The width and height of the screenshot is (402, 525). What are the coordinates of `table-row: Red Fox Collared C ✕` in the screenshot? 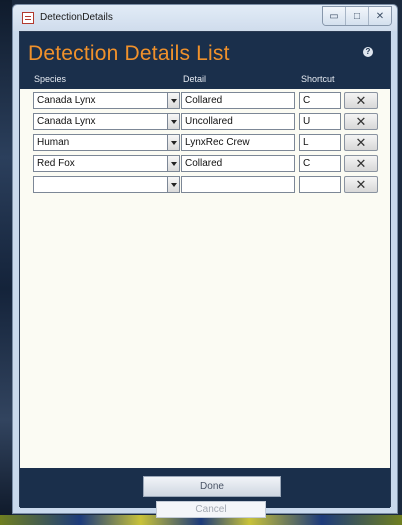 It's located at (205, 163).